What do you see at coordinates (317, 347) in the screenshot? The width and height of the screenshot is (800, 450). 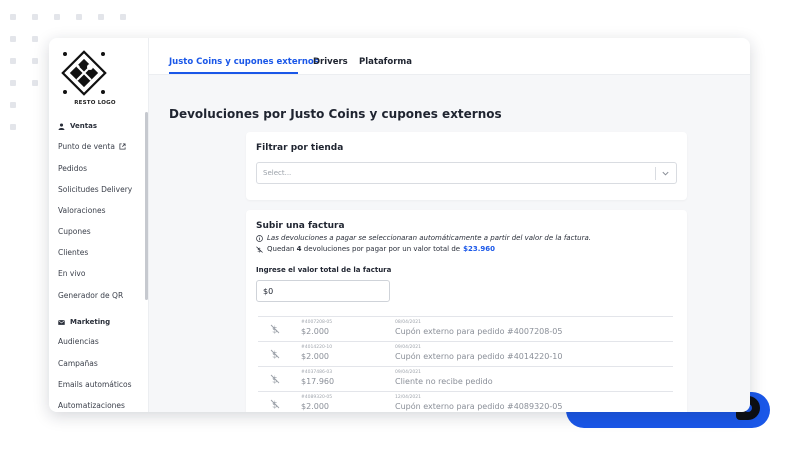 I see `refund-code: #4014220-10` at bounding box center [317, 347].